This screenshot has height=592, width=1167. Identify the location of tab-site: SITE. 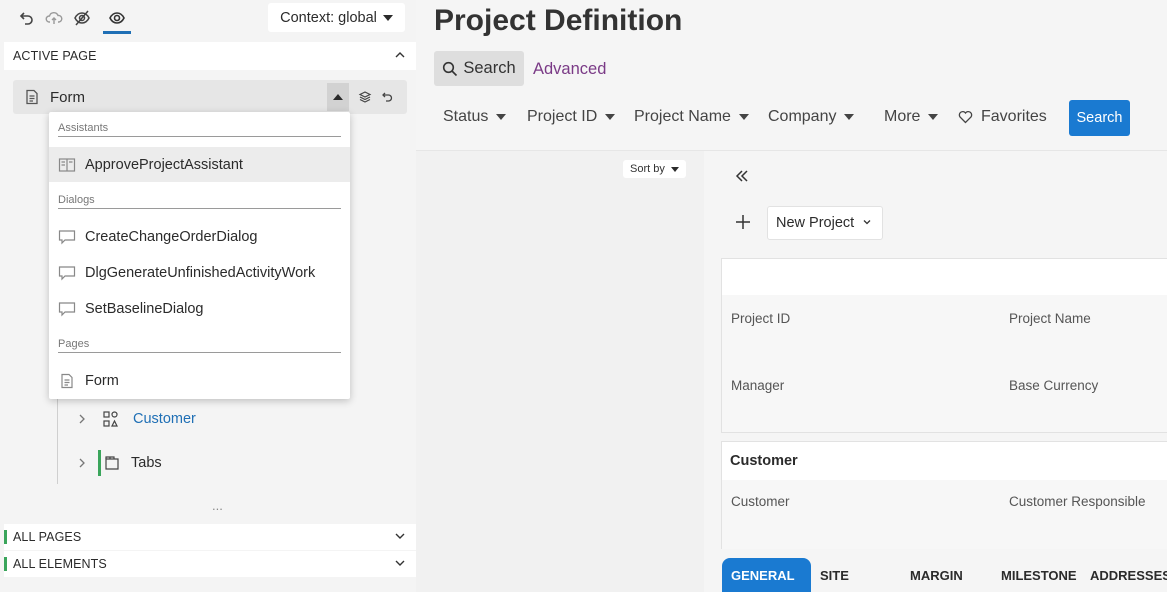
(855, 575).